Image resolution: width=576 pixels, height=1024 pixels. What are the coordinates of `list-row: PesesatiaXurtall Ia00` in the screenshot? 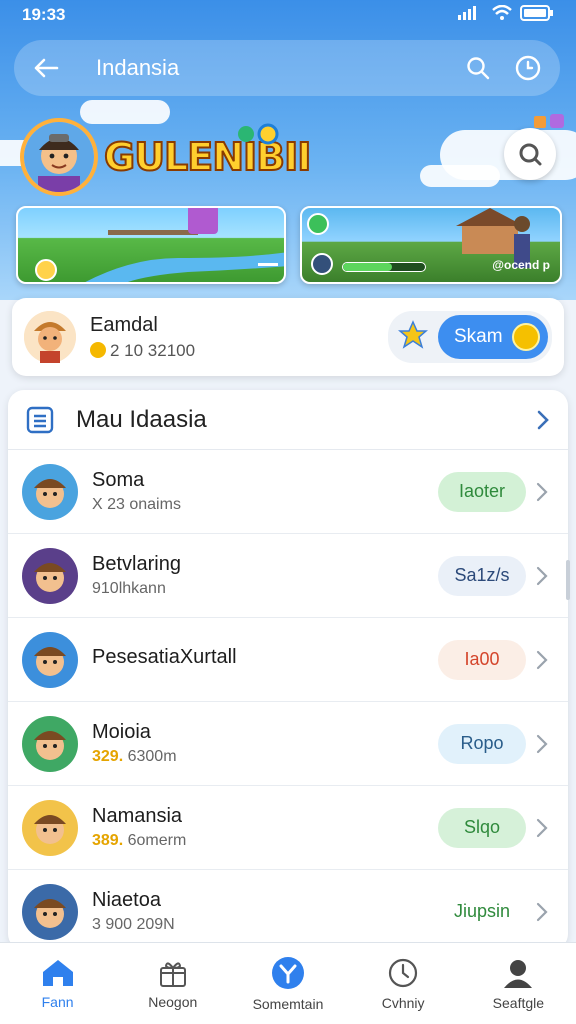 It's located at (288, 660).